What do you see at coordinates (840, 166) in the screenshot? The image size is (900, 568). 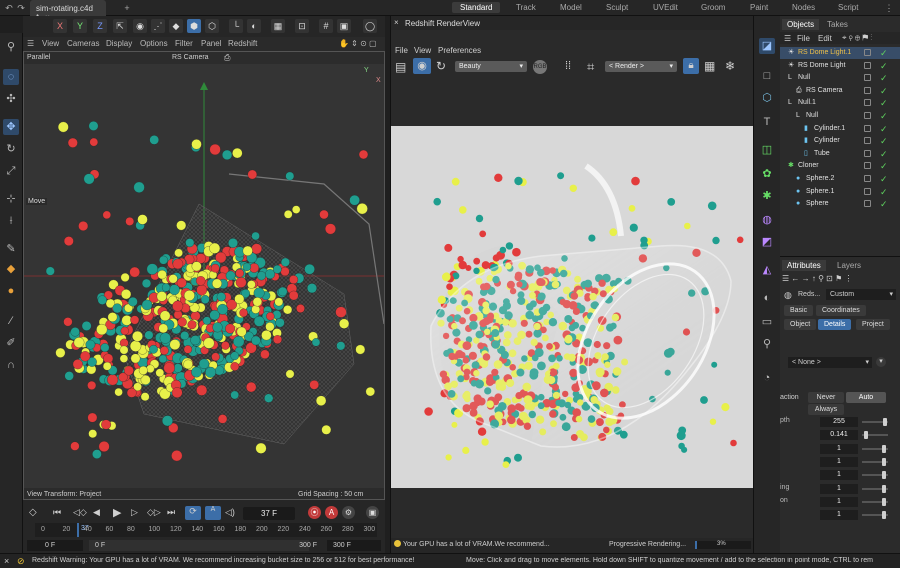 I see `object-row: ✱ Cloner ✓` at bounding box center [840, 166].